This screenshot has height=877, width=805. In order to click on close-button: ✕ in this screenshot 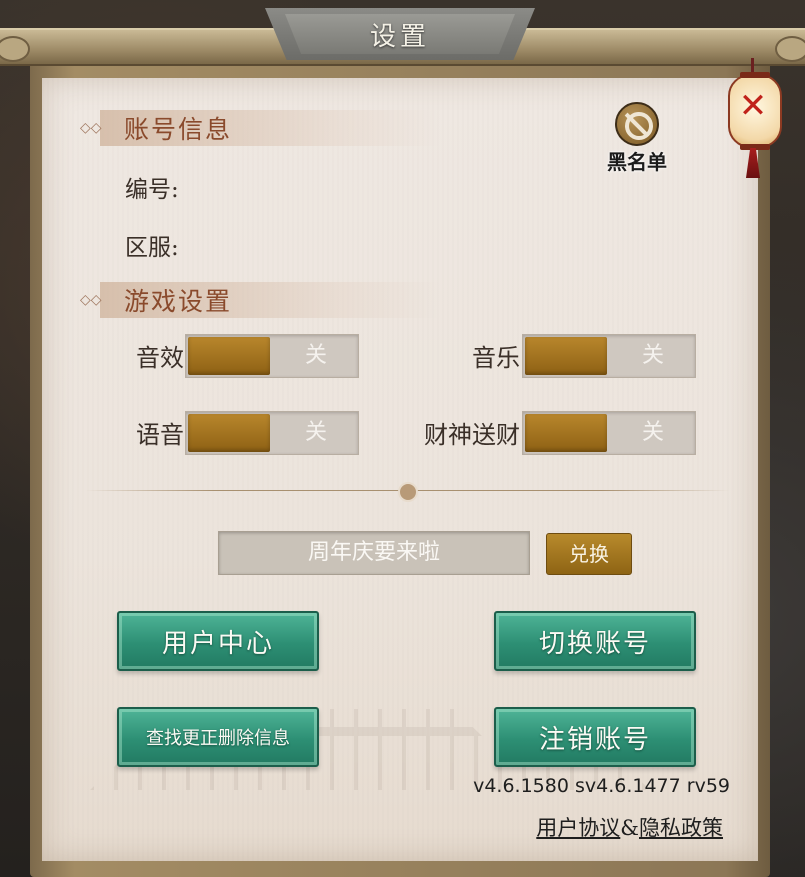, I will do `click(753, 118)`.